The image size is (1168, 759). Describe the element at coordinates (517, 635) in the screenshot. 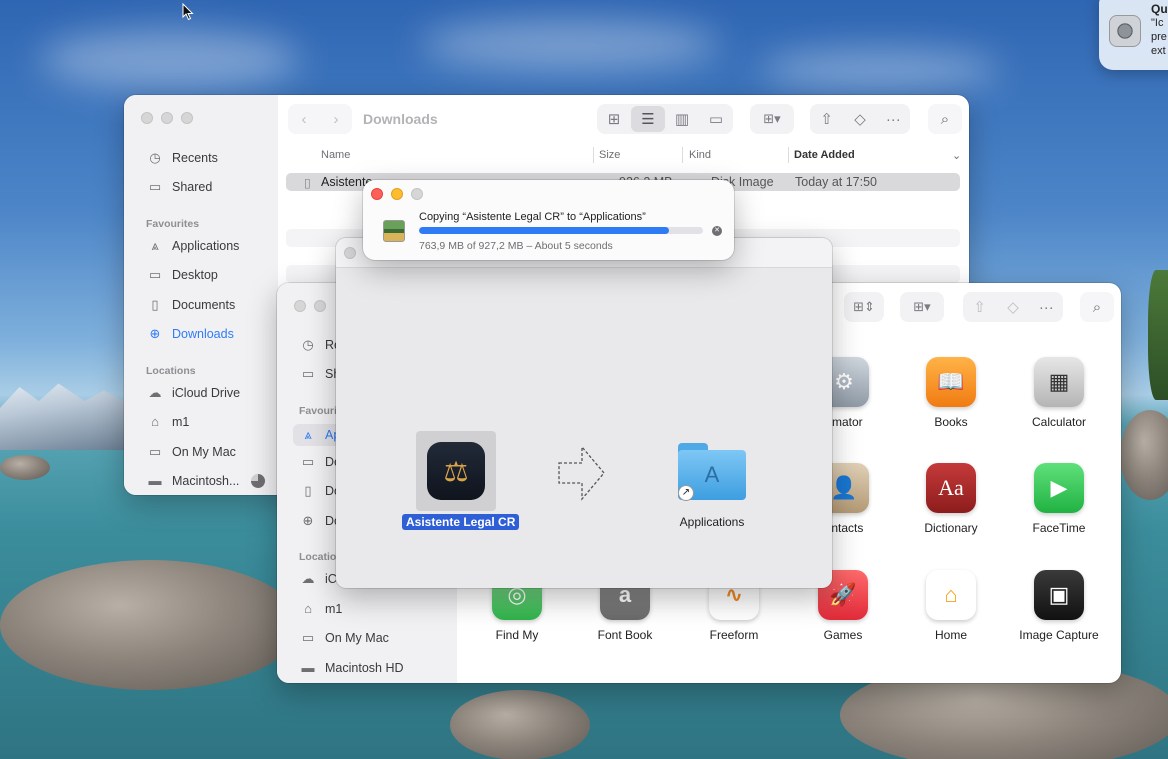

I see `app-label: Find My` at that location.